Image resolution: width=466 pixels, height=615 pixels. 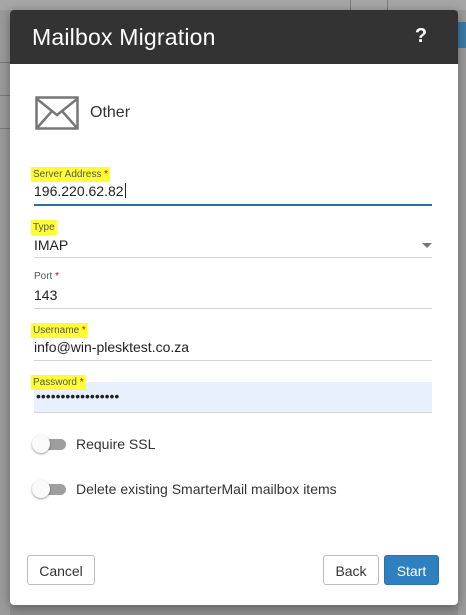 I want to click on port-input: 143, so click(x=45, y=295).